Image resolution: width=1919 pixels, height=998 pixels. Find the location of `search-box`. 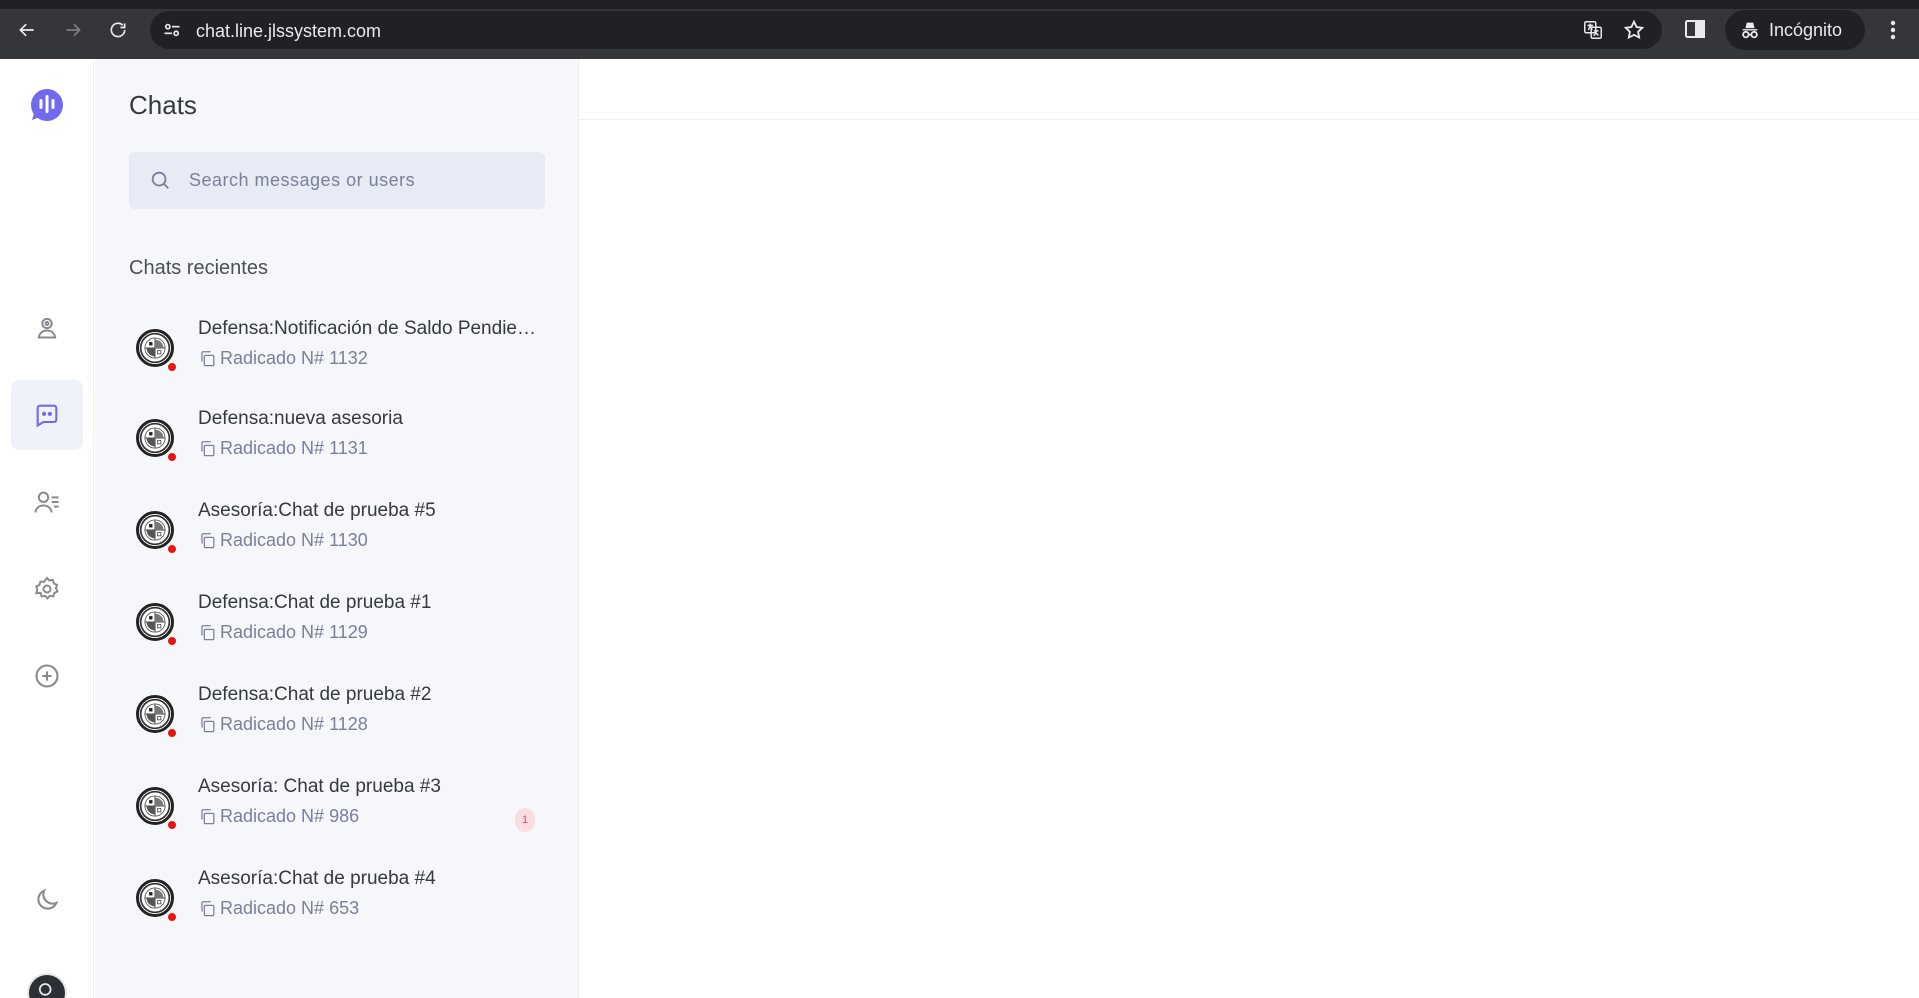

search-box is located at coordinates (337, 180).